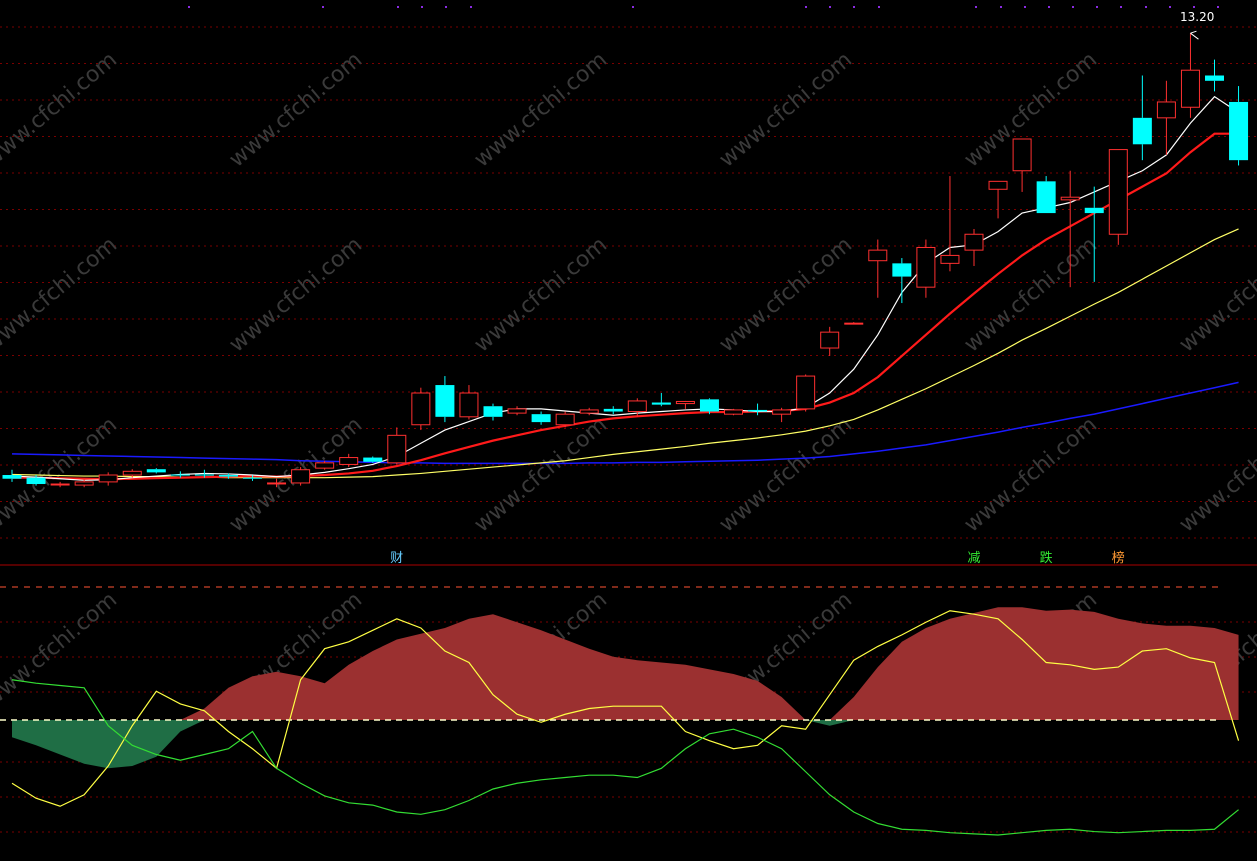 This screenshot has height=861, width=1257. What do you see at coordinates (973, 558) in the screenshot?
I see `event-marker: 减` at bounding box center [973, 558].